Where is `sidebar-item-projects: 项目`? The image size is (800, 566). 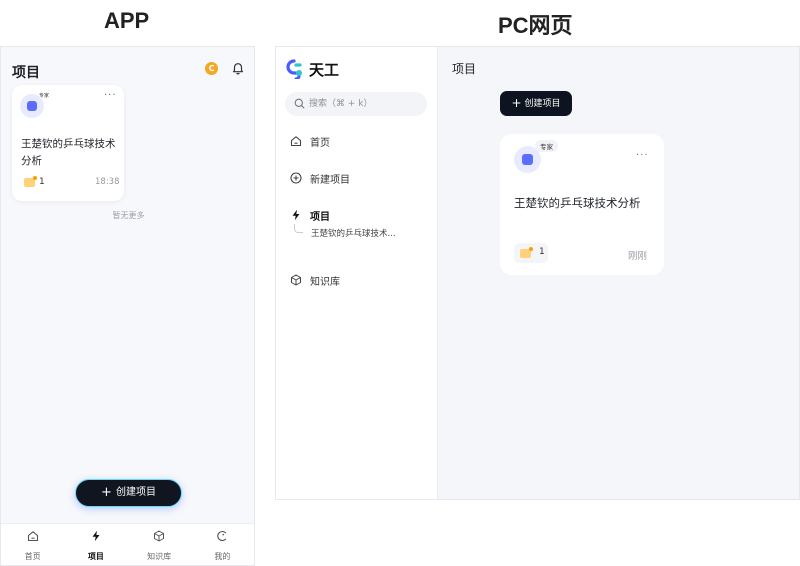
sidebar-item-projects: 项目 is located at coordinates (310, 215).